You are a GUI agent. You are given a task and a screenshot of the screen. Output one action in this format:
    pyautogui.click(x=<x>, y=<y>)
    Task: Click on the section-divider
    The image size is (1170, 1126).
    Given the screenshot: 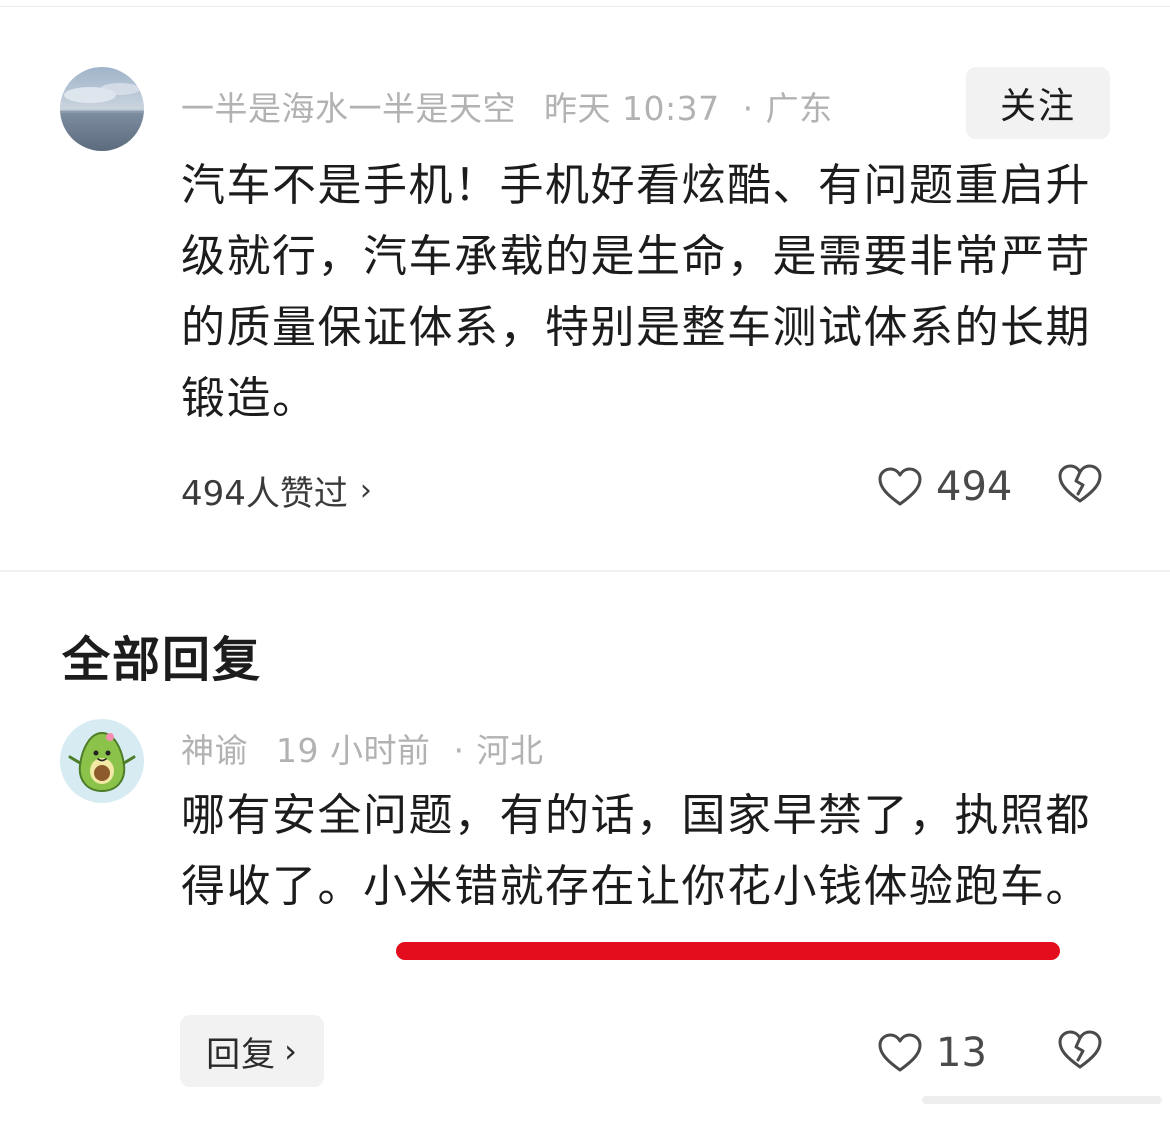 What is the action you would take?
    pyautogui.click(x=585, y=571)
    